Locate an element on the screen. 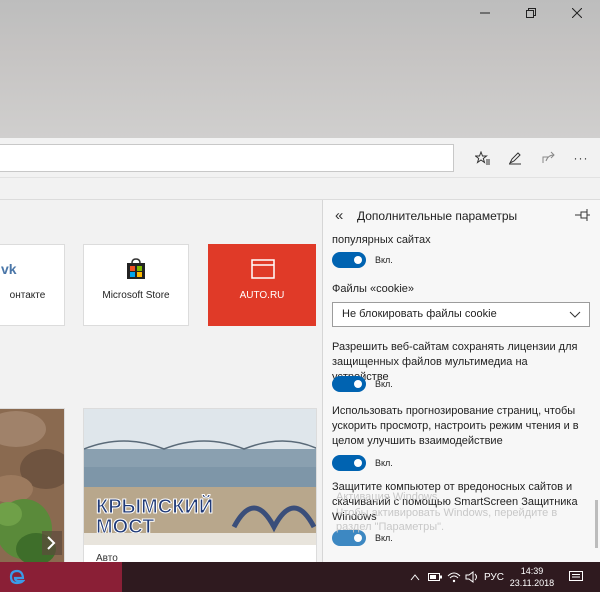  cookies-heading: Файлы «cookie» is located at coordinates (373, 289).